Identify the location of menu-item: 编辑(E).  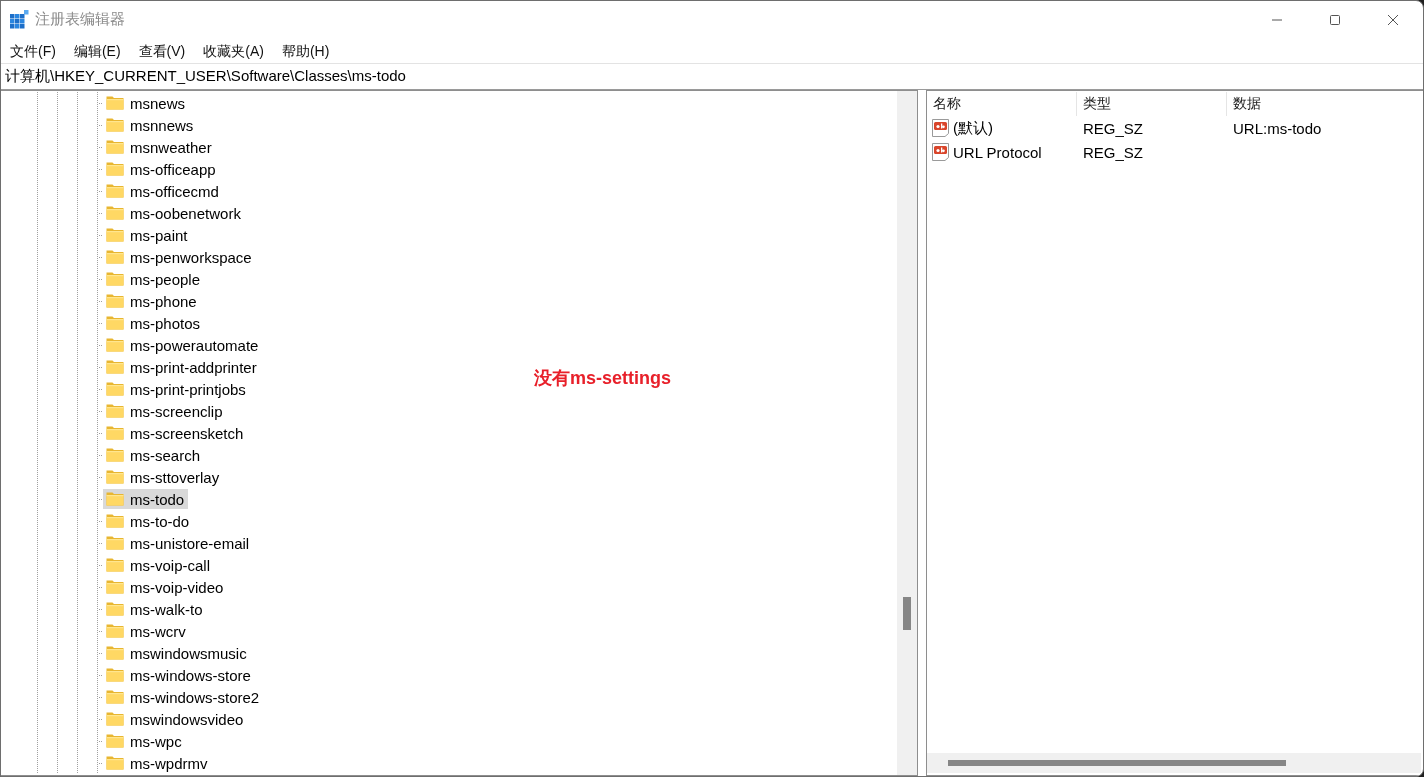
(97, 50).